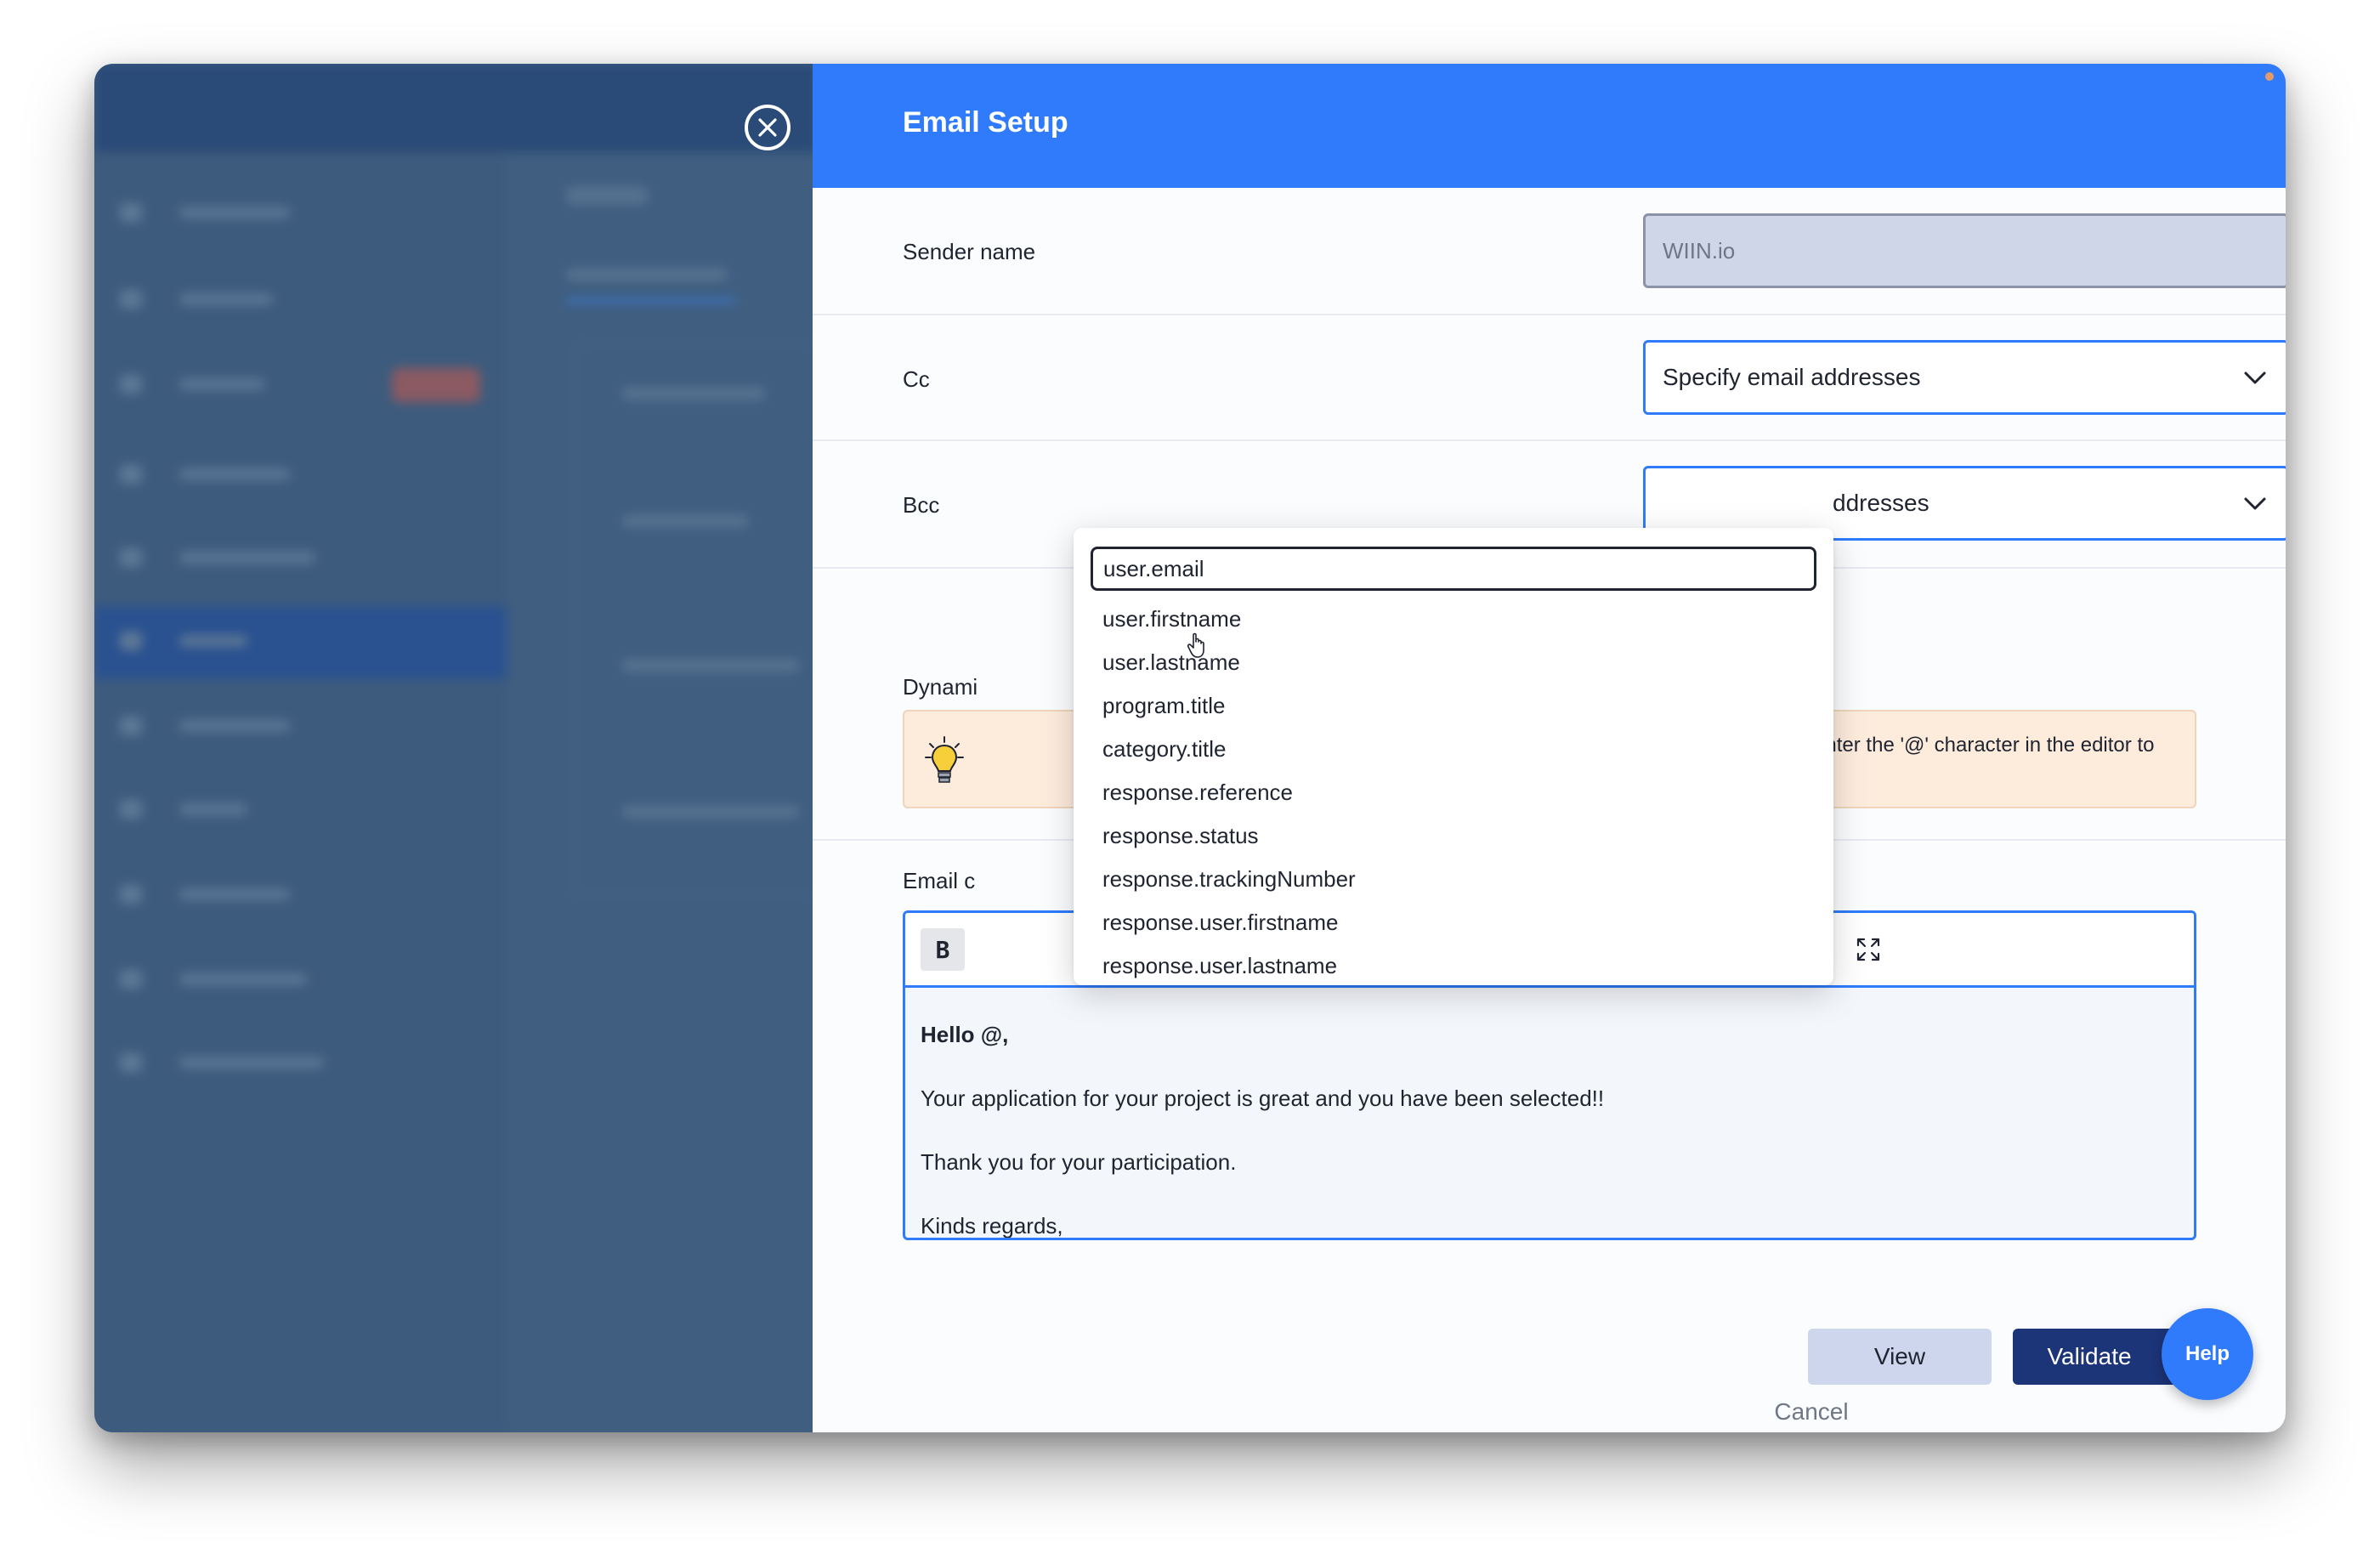  Describe the element at coordinates (455, 108) in the screenshot. I see `background-topbar` at that location.